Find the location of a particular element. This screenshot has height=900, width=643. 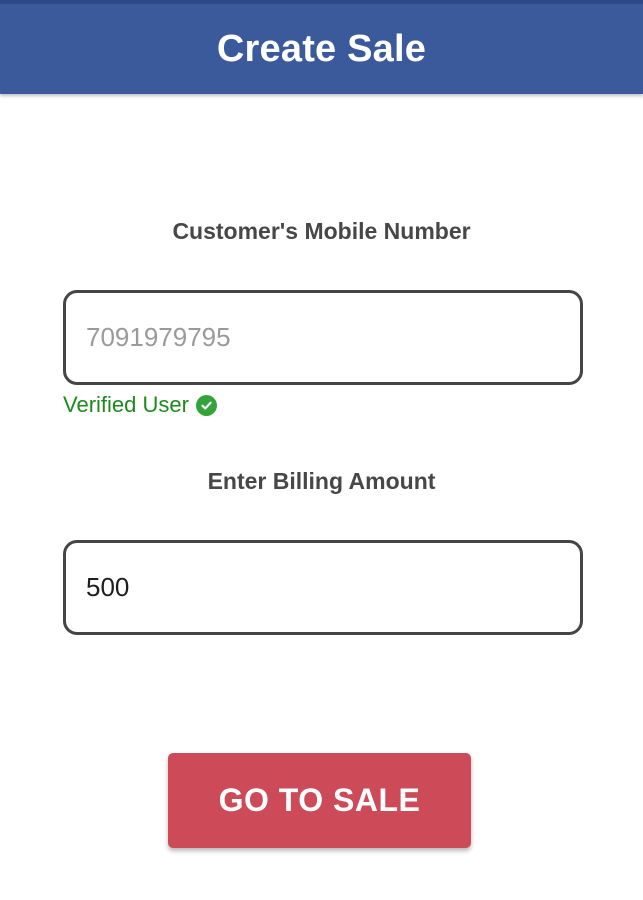

billing-amount-label: Enter Billing Amount is located at coordinates (321, 481).